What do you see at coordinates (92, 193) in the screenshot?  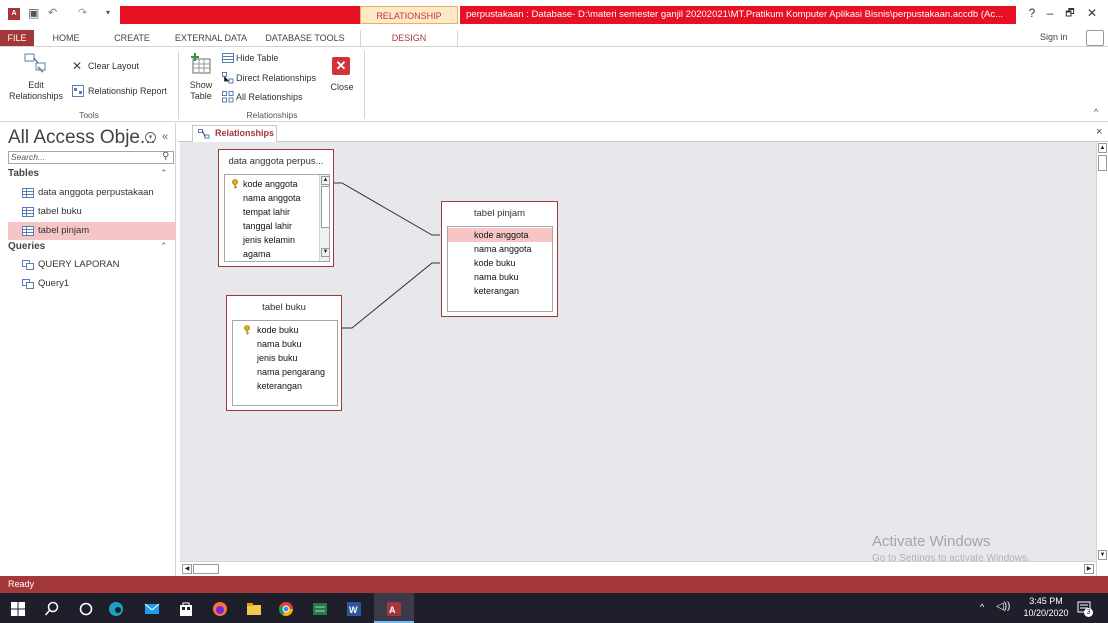 I see `nav-item-data-anggota: data anggota perpustakaan` at bounding box center [92, 193].